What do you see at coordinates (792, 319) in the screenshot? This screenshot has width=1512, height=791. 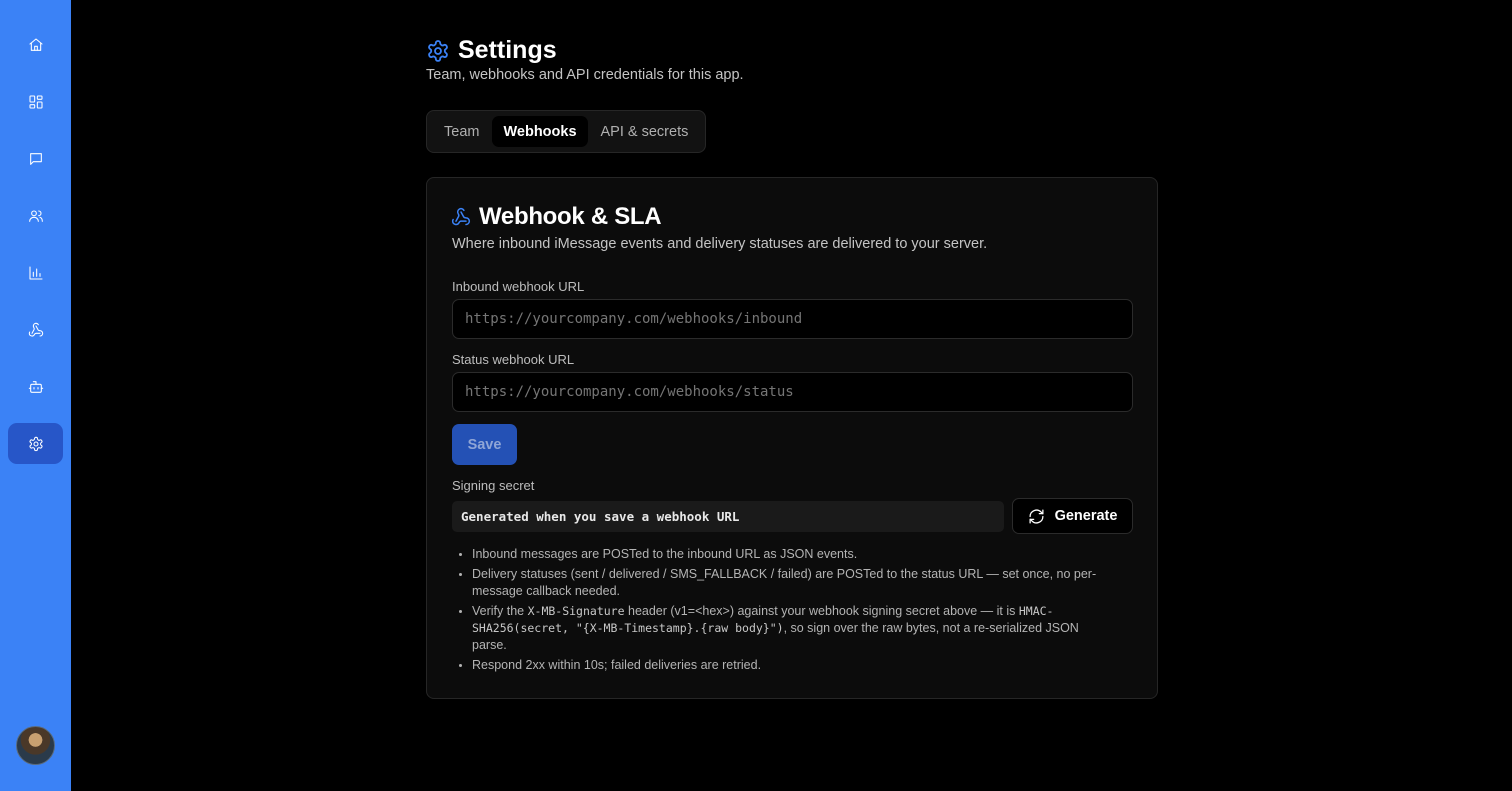 I see `inbound-url-input` at bounding box center [792, 319].